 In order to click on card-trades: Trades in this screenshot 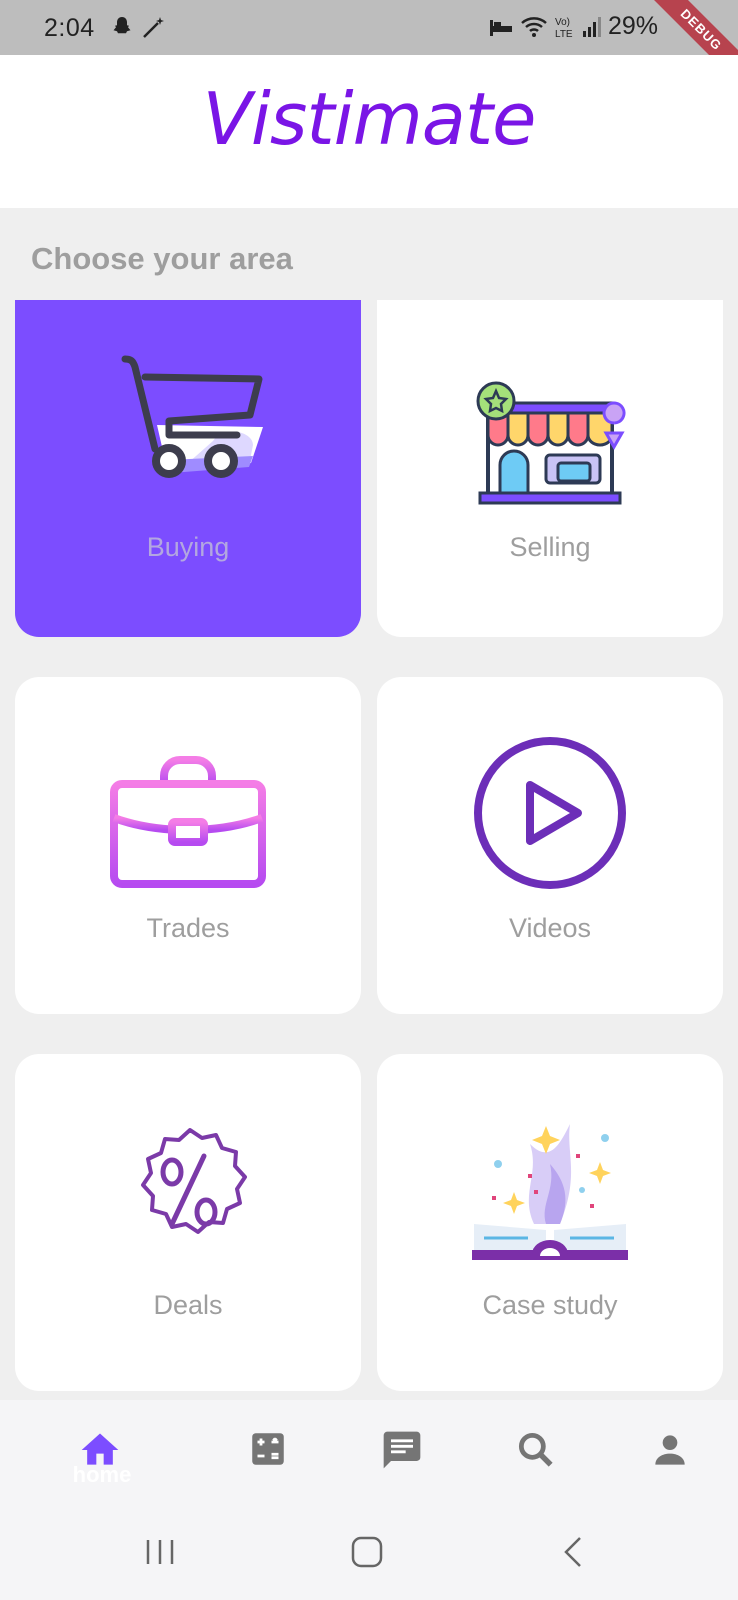, I will do `click(188, 845)`.